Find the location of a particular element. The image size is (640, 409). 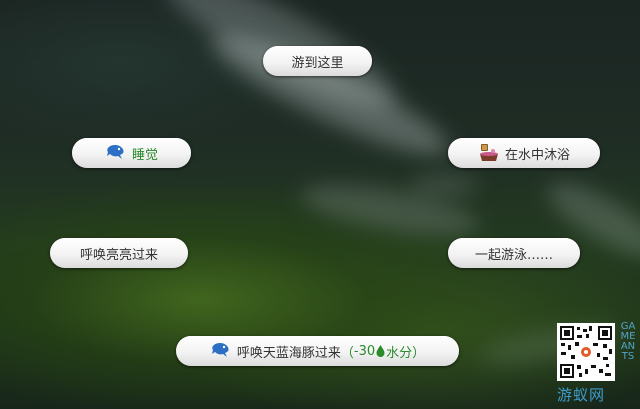

bath-icon is located at coordinates (489, 153).